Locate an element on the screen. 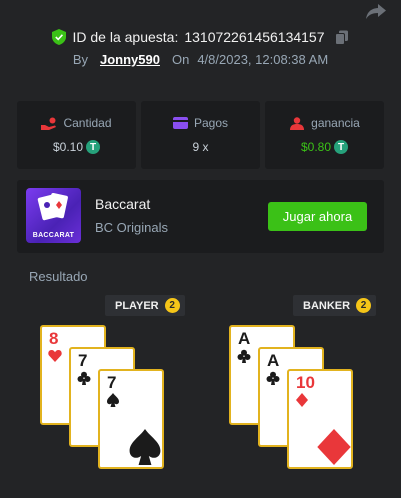 The height and width of the screenshot is (498, 401). spade-icon is located at coordinates (113, 400).